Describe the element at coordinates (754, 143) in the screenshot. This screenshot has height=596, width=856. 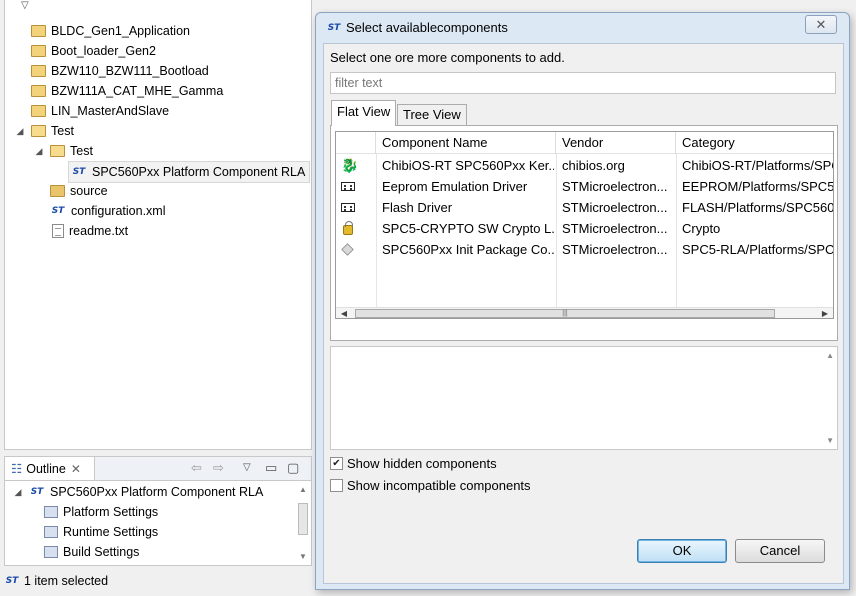
I see `column-header-category: Category` at that location.